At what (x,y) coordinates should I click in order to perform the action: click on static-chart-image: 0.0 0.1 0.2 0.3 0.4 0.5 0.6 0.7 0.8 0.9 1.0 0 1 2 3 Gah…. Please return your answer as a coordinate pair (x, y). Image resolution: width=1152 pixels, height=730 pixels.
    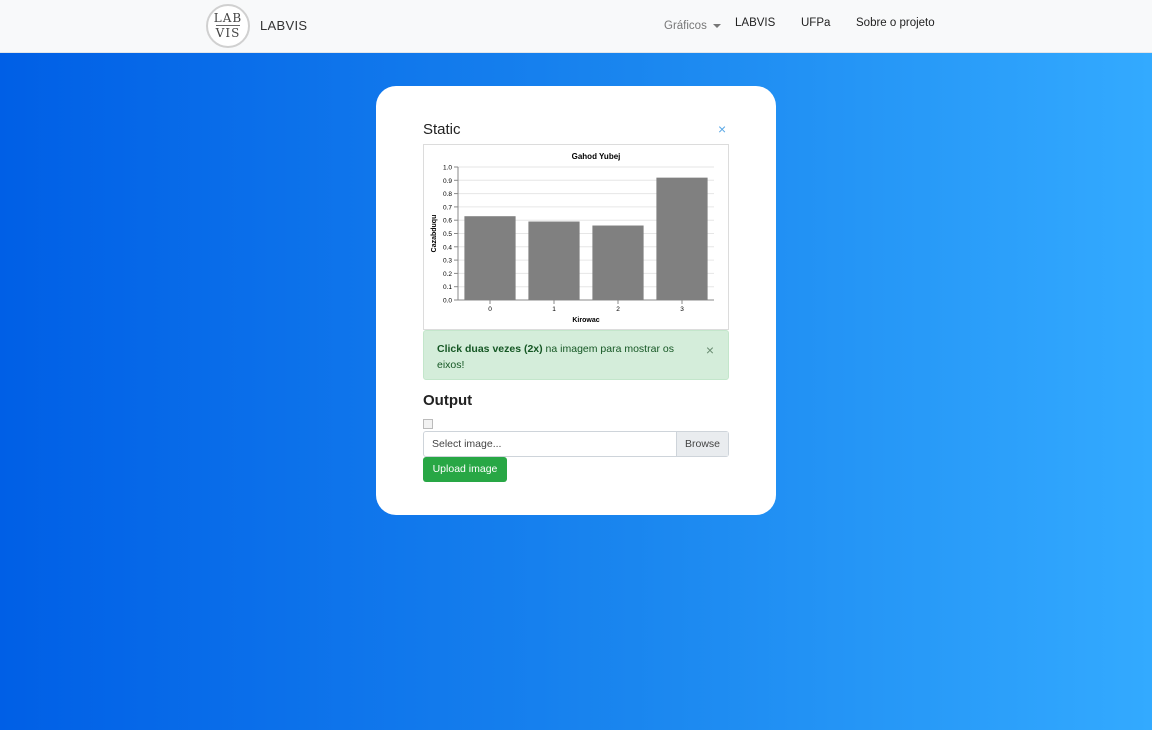
    Looking at the image, I should click on (576, 237).